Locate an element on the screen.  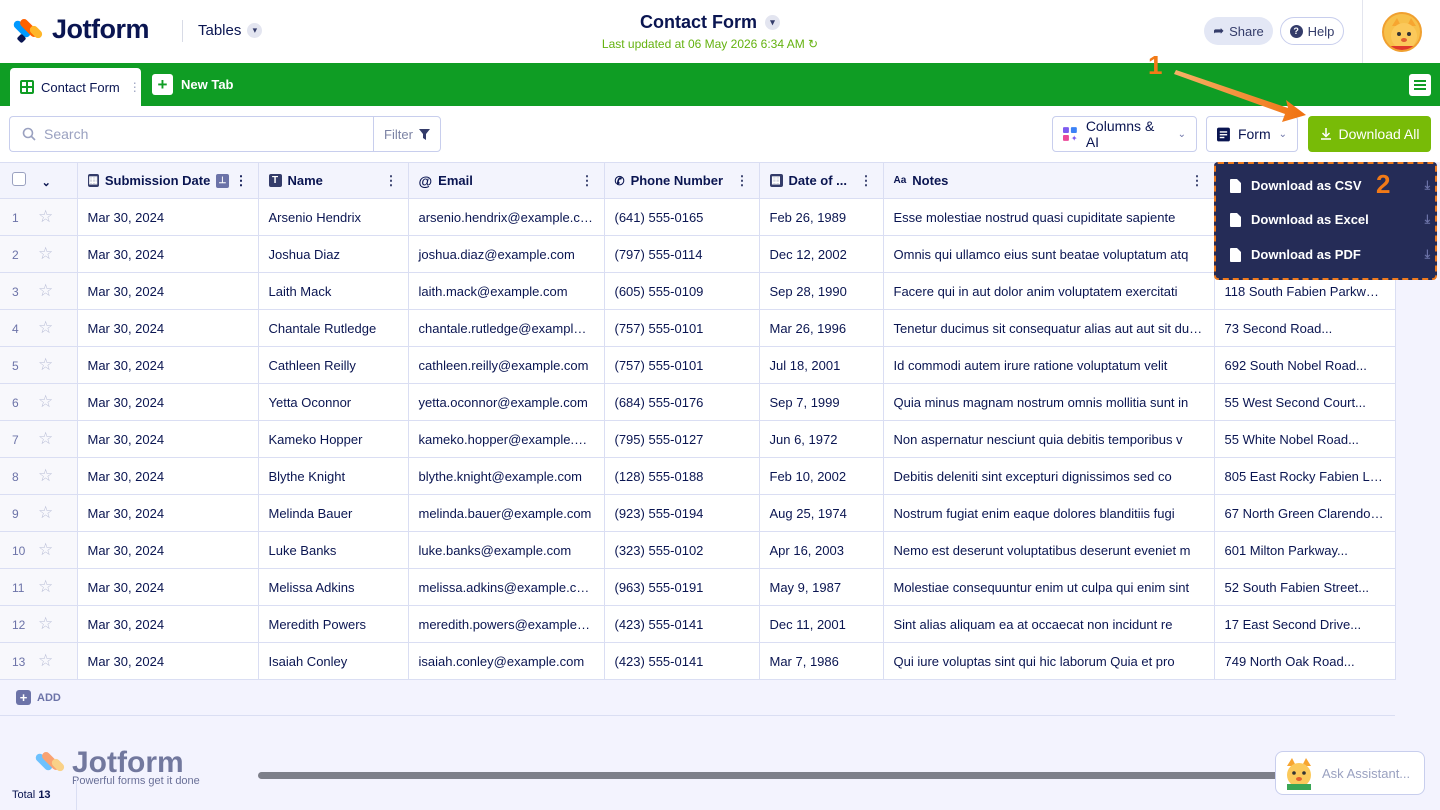
cell-name: Joshua Diaz is located at coordinates (333, 254).